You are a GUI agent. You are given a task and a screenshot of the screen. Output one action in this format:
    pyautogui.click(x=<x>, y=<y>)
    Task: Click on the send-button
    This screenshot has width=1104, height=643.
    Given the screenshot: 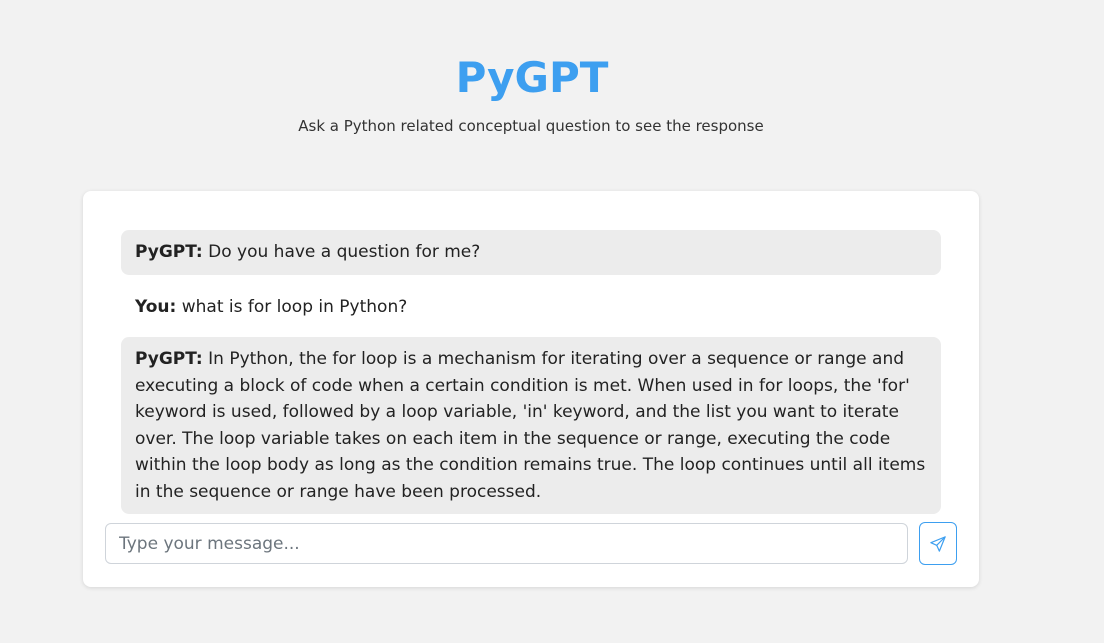 What is the action you would take?
    pyautogui.click(x=938, y=543)
    